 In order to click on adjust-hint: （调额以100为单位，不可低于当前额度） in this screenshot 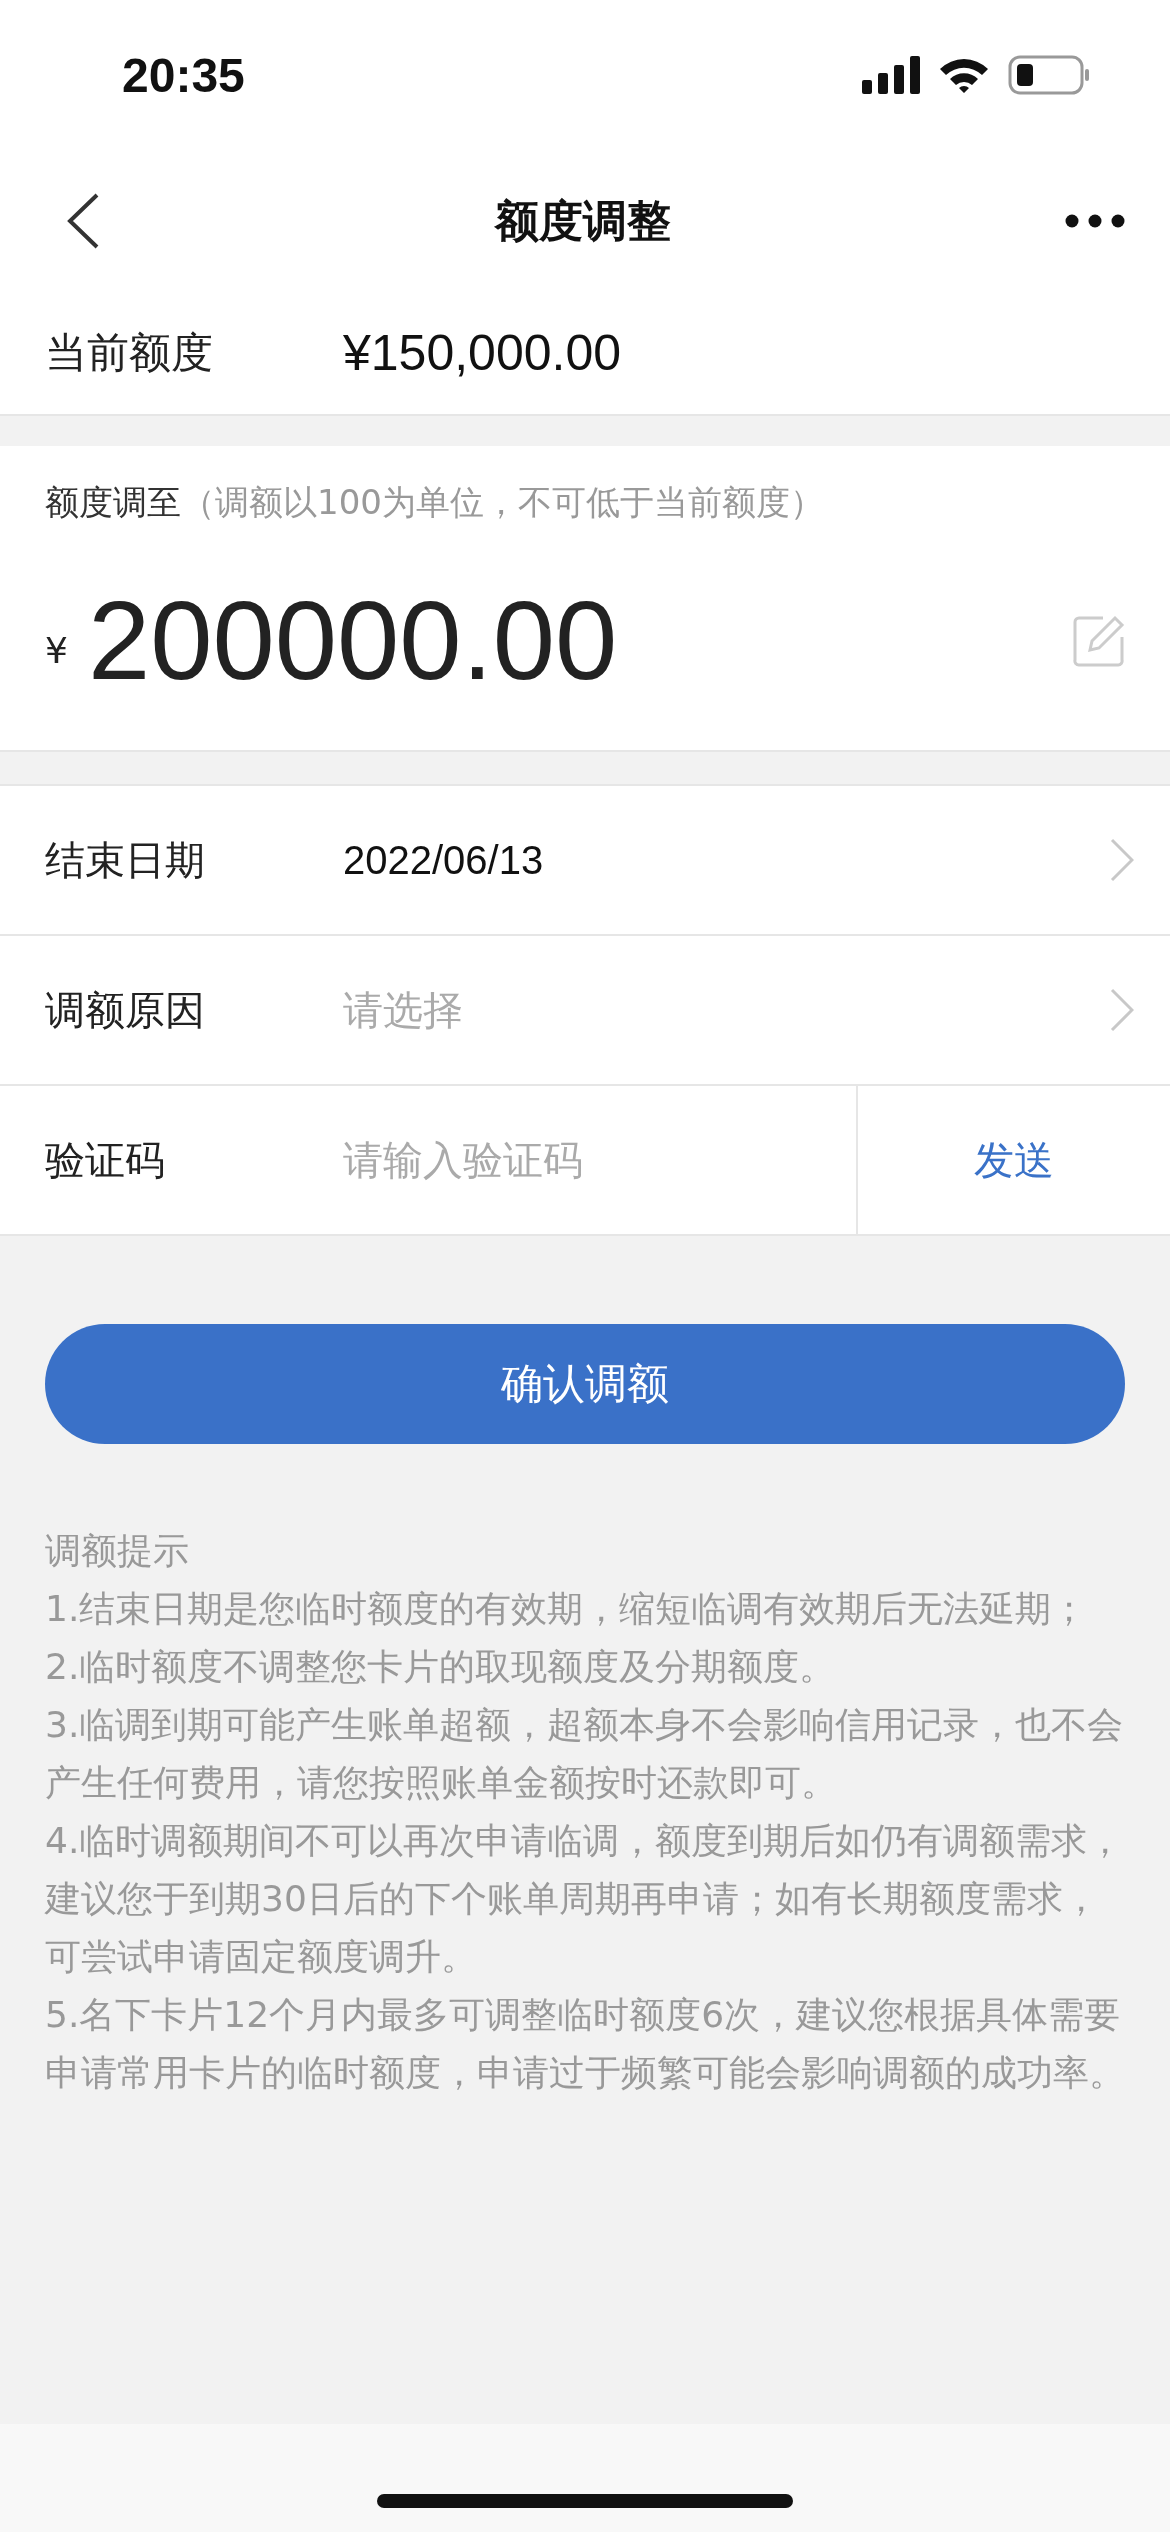, I will do `click(502, 502)`.